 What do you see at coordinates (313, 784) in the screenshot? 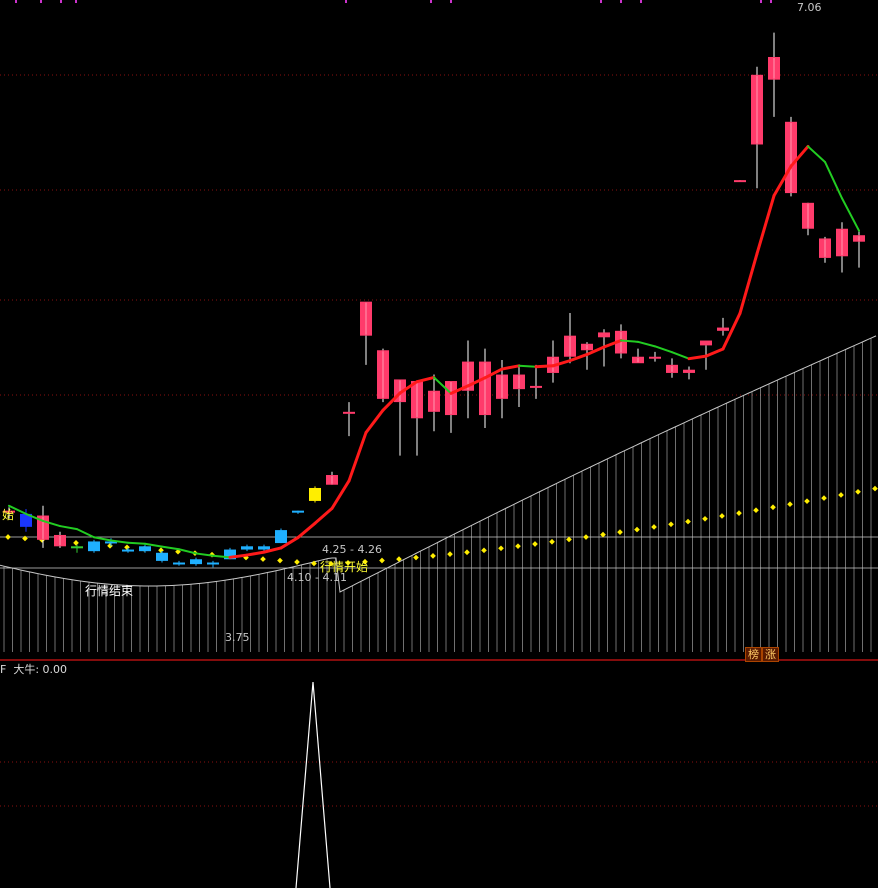
I see `indicator-line` at bounding box center [313, 784].